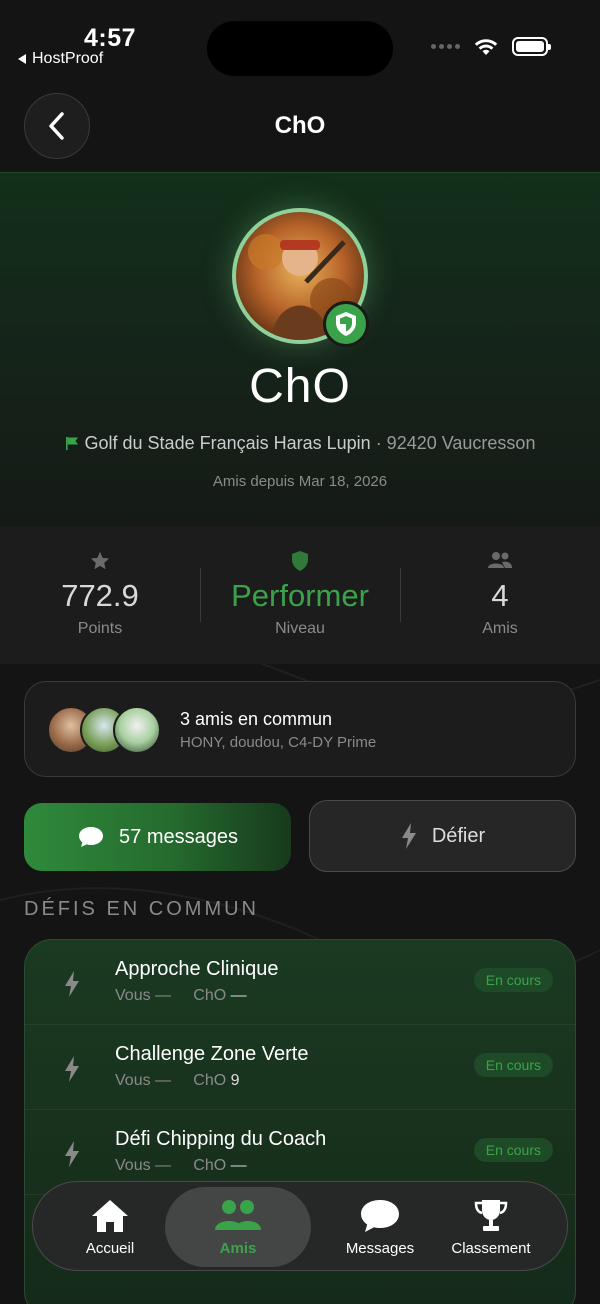 The image size is (600, 1304). What do you see at coordinates (491, 1215) in the screenshot?
I see `trophy-icon` at bounding box center [491, 1215].